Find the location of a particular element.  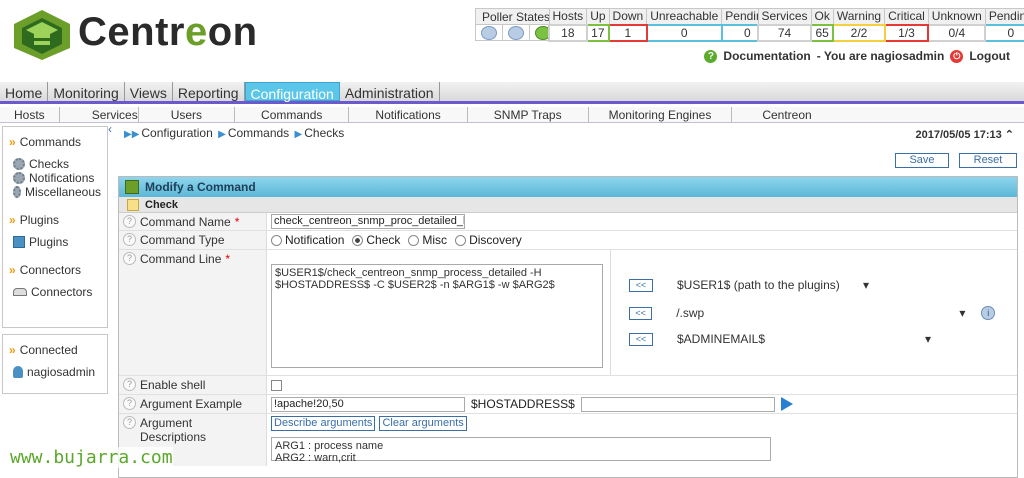

menu-monitoring: Monitoring is located at coordinates (86, 91).